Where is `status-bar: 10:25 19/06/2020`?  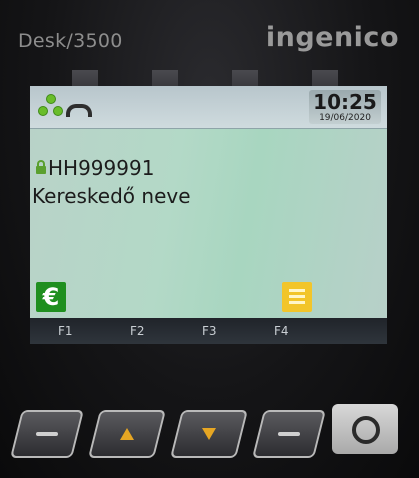 status-bar: 10:25 19/06/2020 is located at coordinates (208, 107).